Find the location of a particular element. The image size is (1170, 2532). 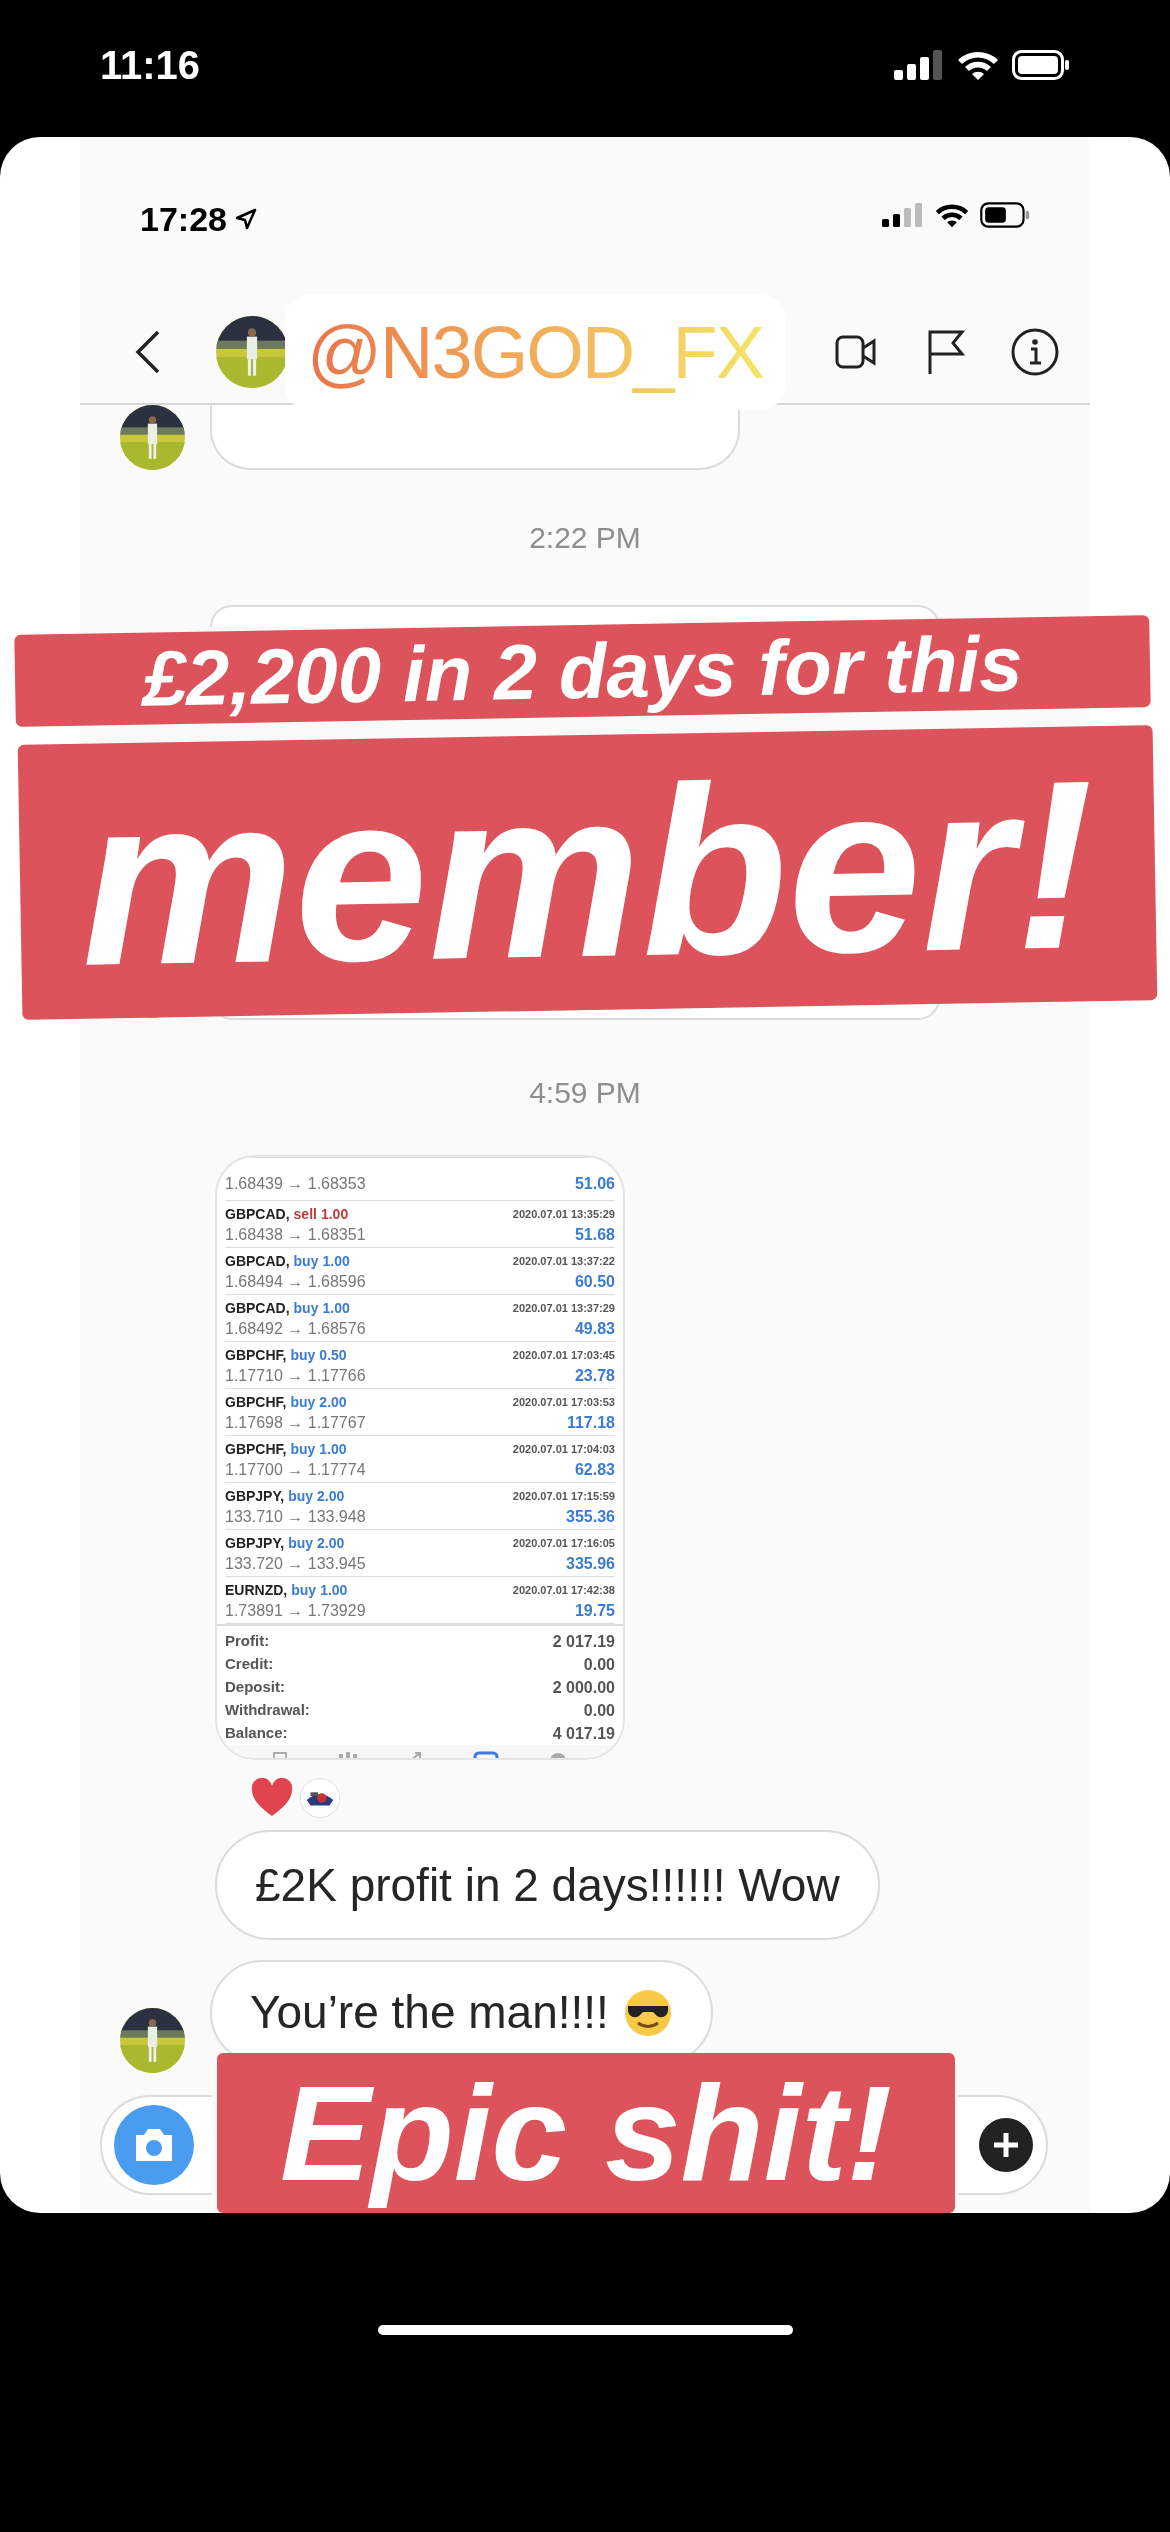

trade-profit: 355.36 is located at coordinates (590, 1516).